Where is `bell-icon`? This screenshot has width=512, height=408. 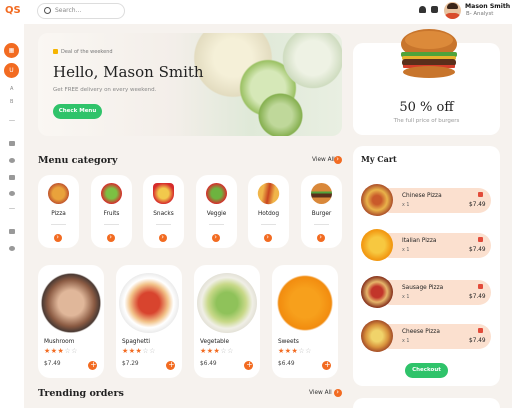
bell-icon is located at coordinates (422, 9).